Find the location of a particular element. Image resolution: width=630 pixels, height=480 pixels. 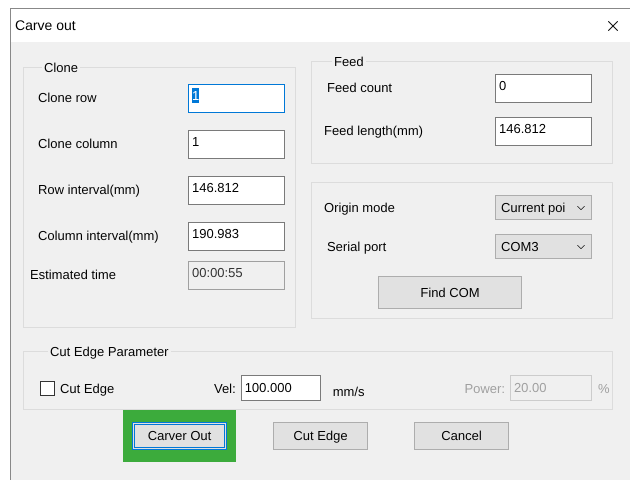

dialog-button: Carver Out is located at coordinates (179, 436).